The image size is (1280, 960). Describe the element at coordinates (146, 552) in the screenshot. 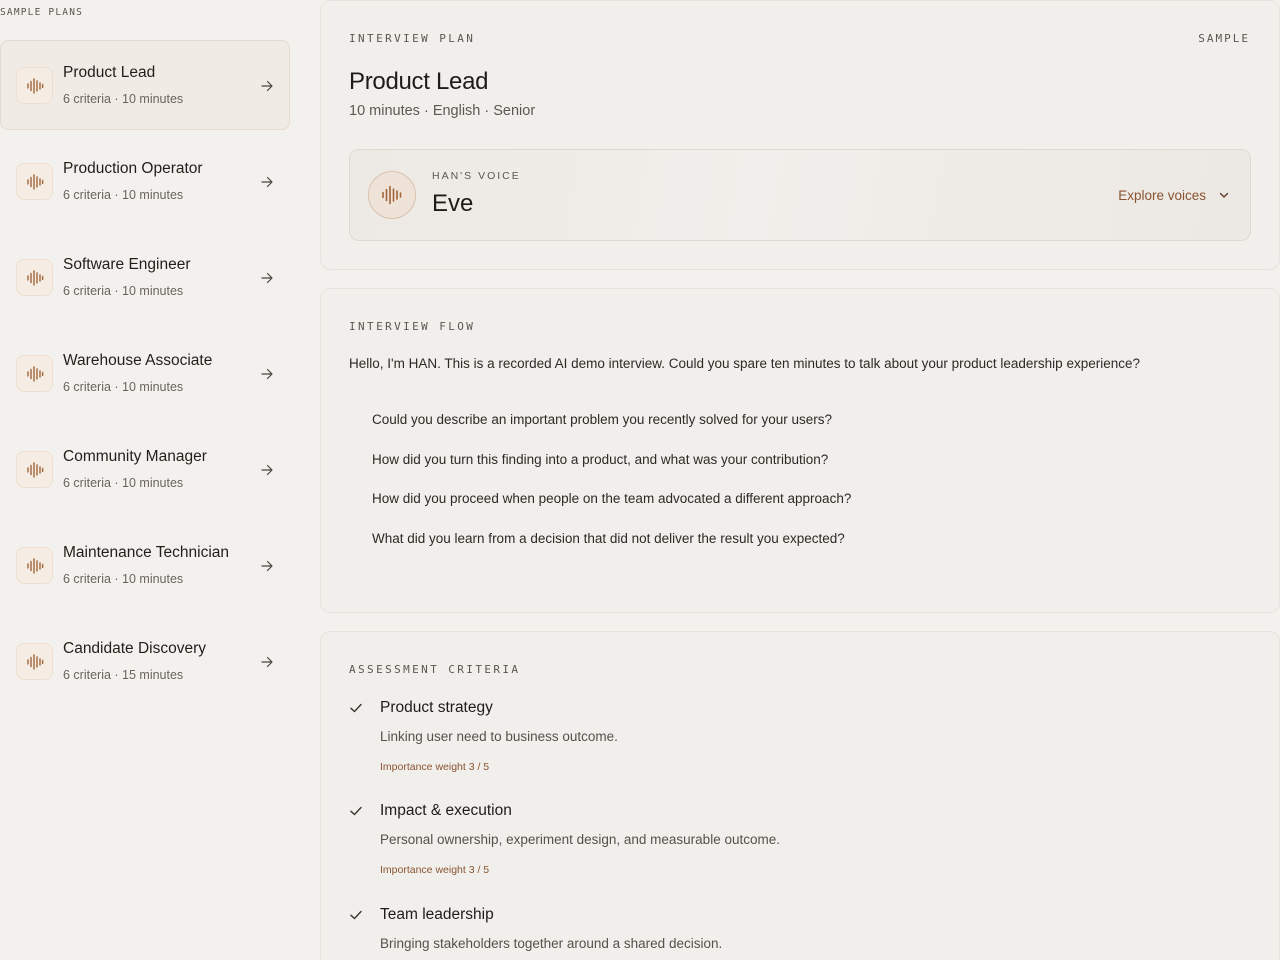

I see `plan-title: Maintenance Technician` at that location.